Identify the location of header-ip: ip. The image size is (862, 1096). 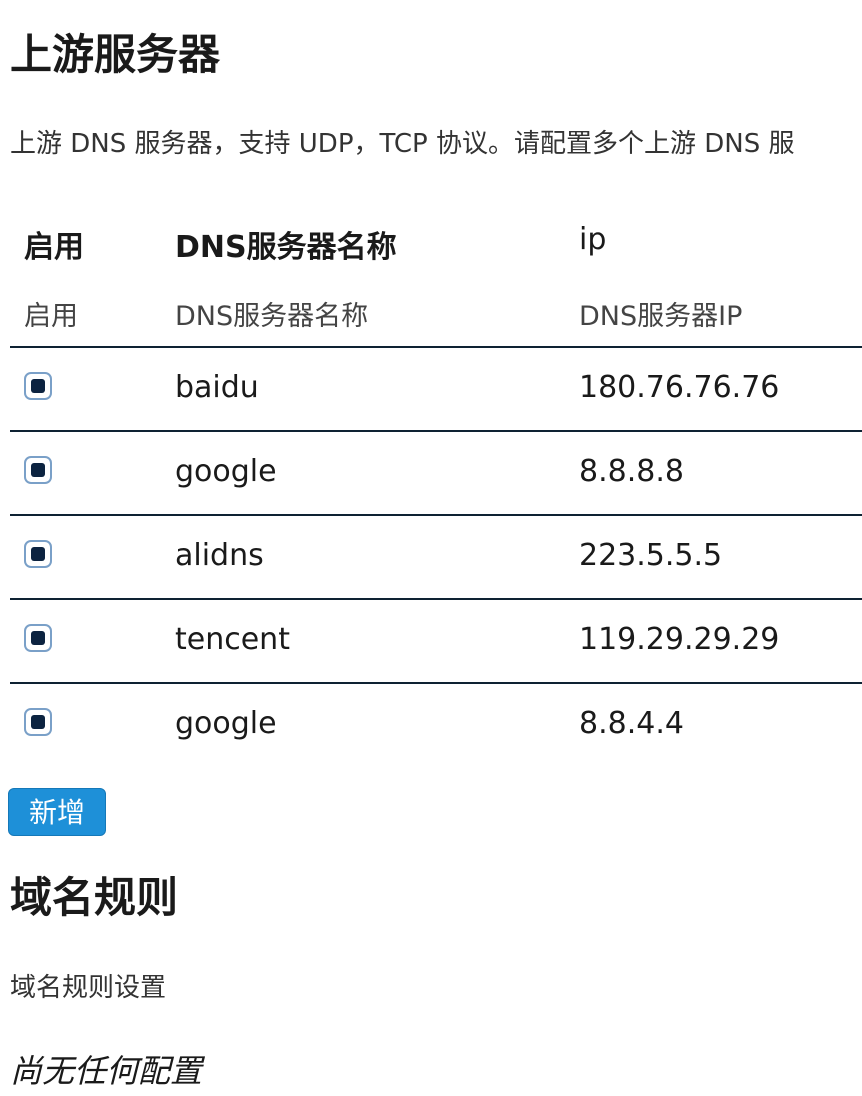
(593, 239).